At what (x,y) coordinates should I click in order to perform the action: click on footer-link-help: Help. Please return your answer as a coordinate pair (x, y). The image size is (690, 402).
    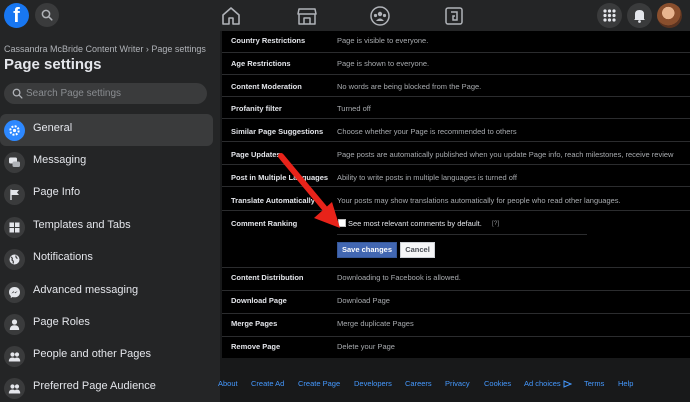
    Looking at the image, I should click on (625, 383).